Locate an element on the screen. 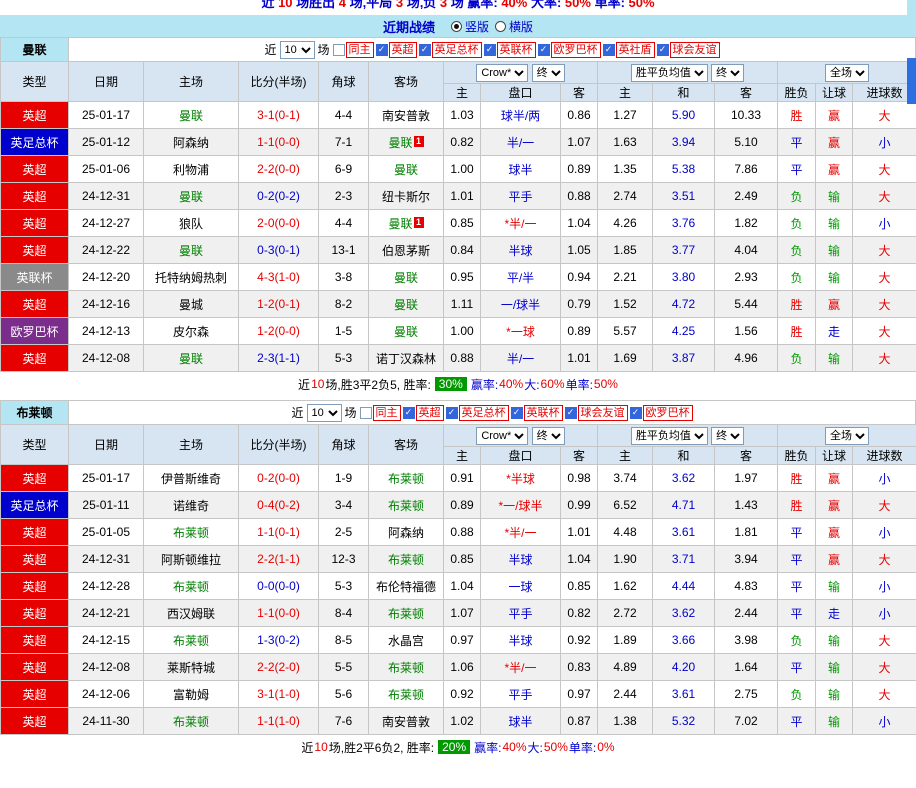 The width and height of the screenshot is (916, 788). layout-radio-horizontal: 横版 is located at coordinates (514, 26).